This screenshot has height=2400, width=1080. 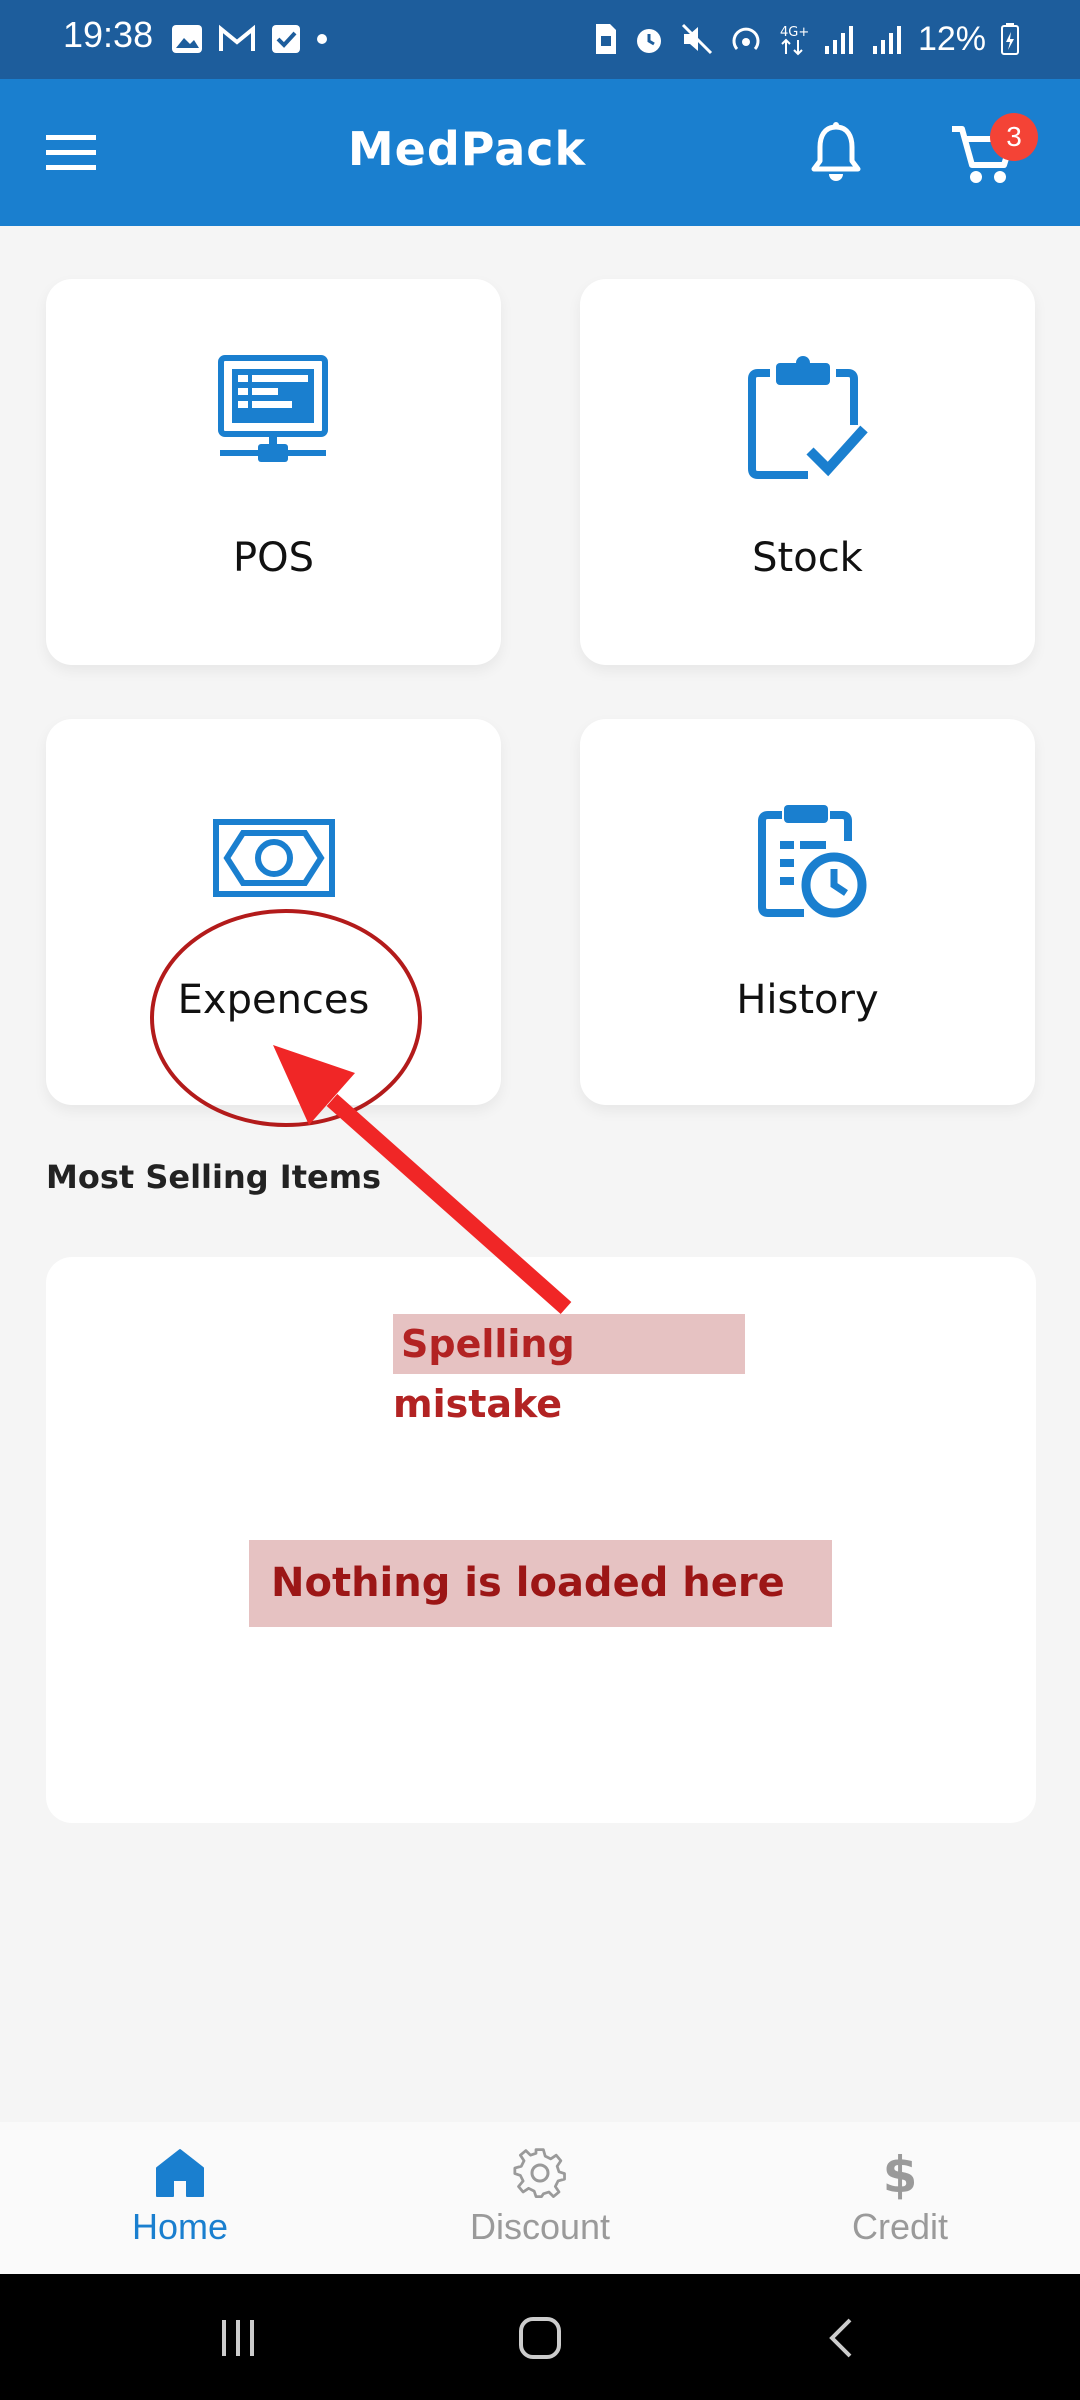 I want to click on gear-icon, so click(x=539, y=2173).